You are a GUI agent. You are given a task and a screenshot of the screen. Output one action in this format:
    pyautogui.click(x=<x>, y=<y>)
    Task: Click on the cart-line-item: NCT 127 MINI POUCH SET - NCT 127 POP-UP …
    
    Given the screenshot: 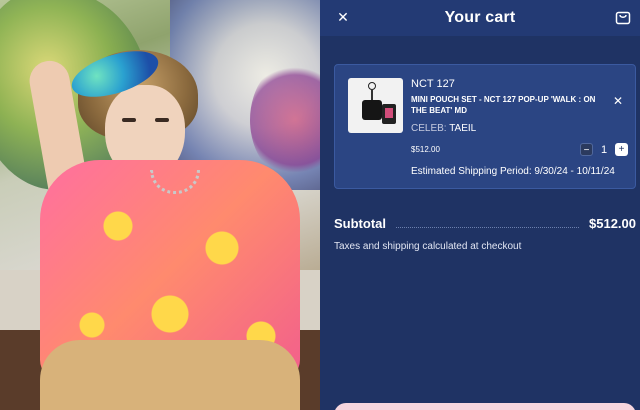 What is the action you would take?
    pyautogui.click(x=485, y=126)
    